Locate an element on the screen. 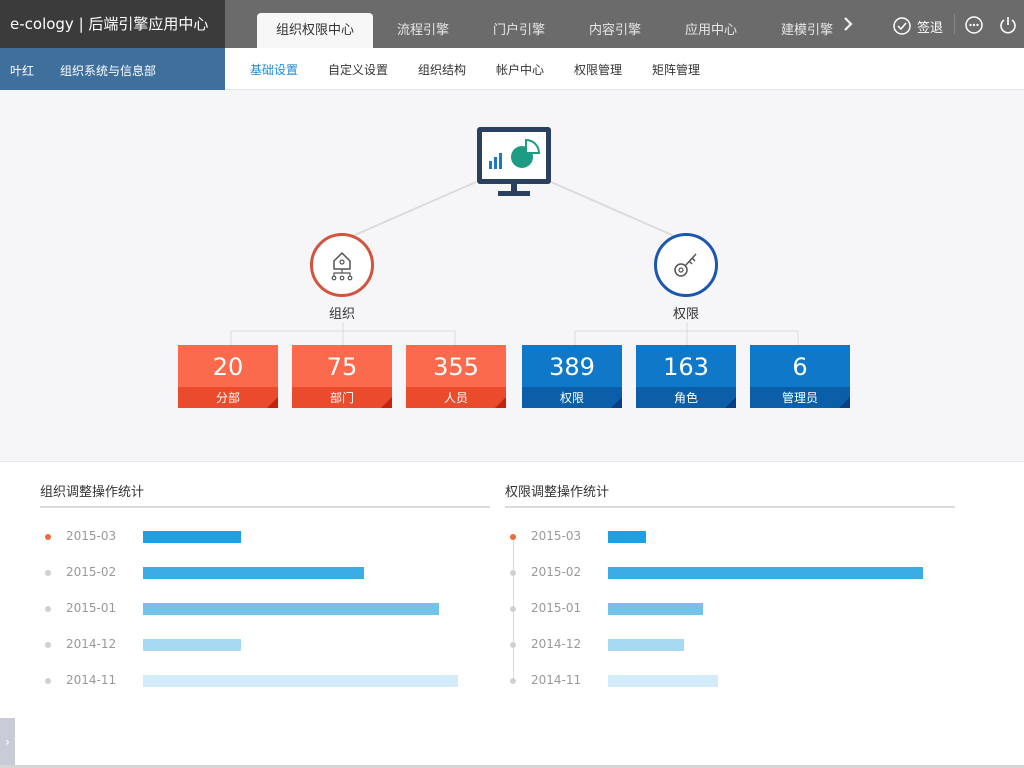 Image resolution: width=1024 pixels, height=768 pixels. card-label: 部门 is located at coordinates (342, 397).